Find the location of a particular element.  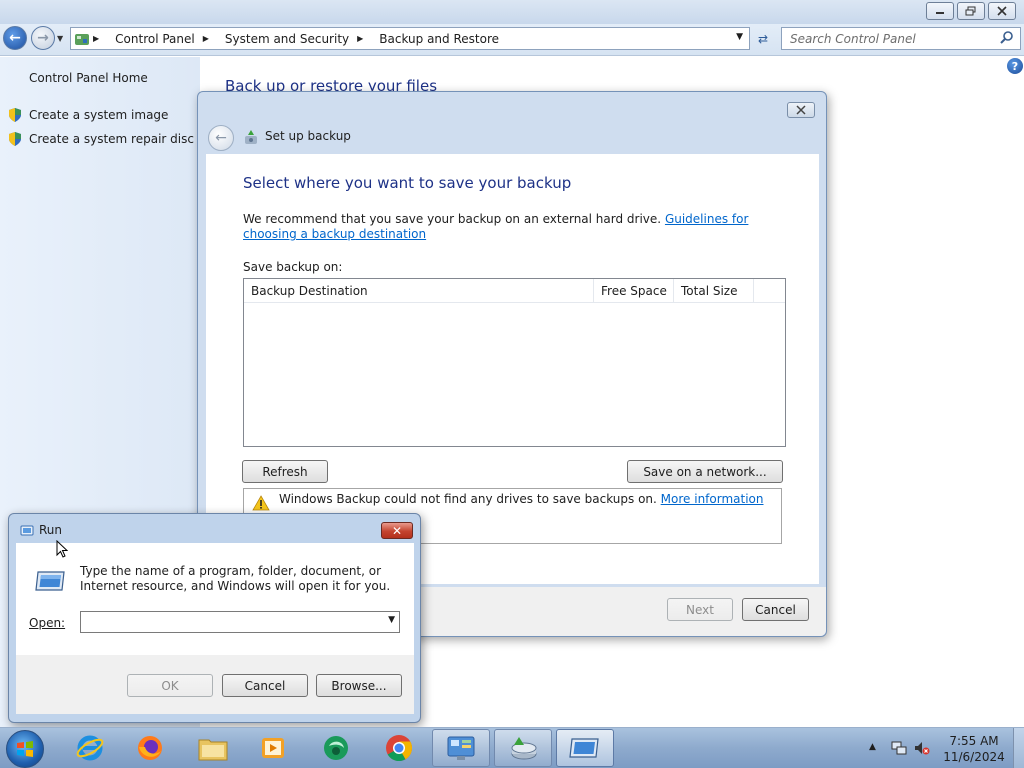

run-cancel-button: Cancel is located at coordinates (265, 685).